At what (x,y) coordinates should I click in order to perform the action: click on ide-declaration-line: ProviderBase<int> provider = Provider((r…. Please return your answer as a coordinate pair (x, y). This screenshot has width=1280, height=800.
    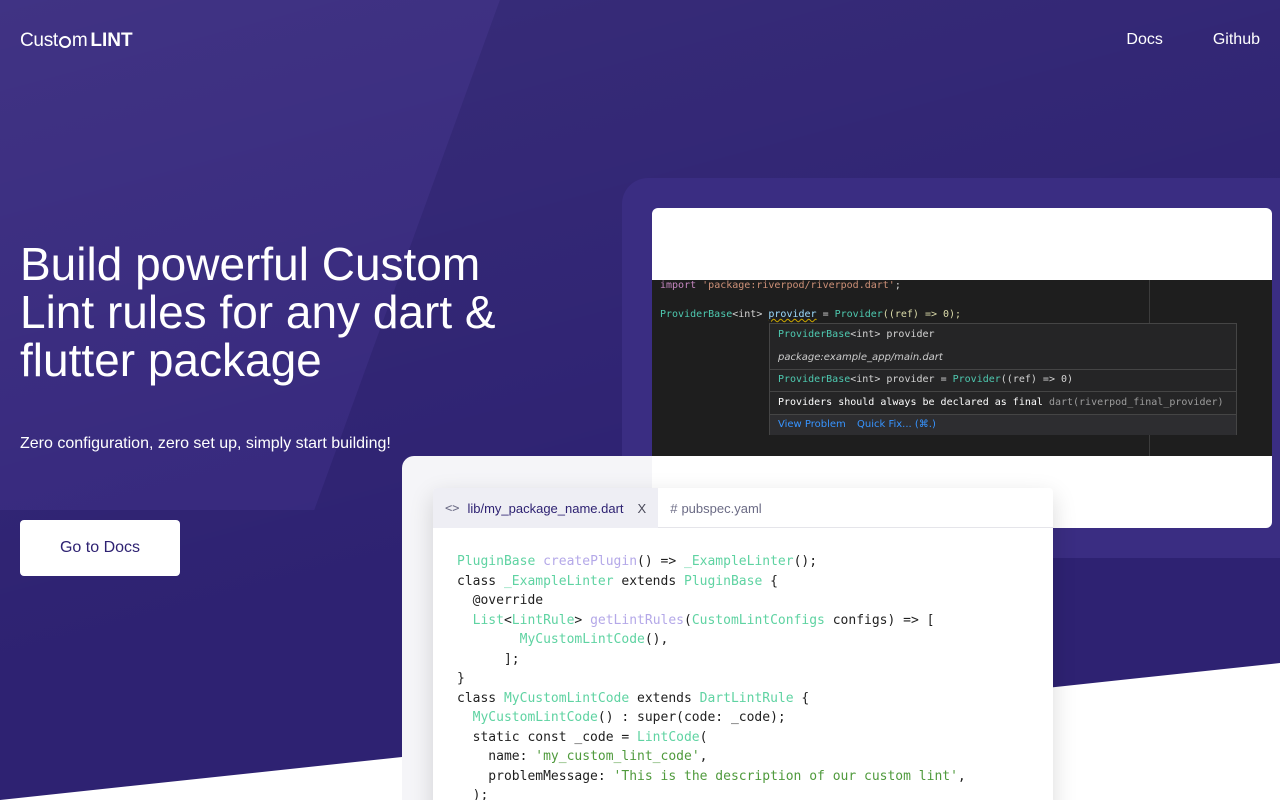
    Looking at the image, I should click on (811, 314).